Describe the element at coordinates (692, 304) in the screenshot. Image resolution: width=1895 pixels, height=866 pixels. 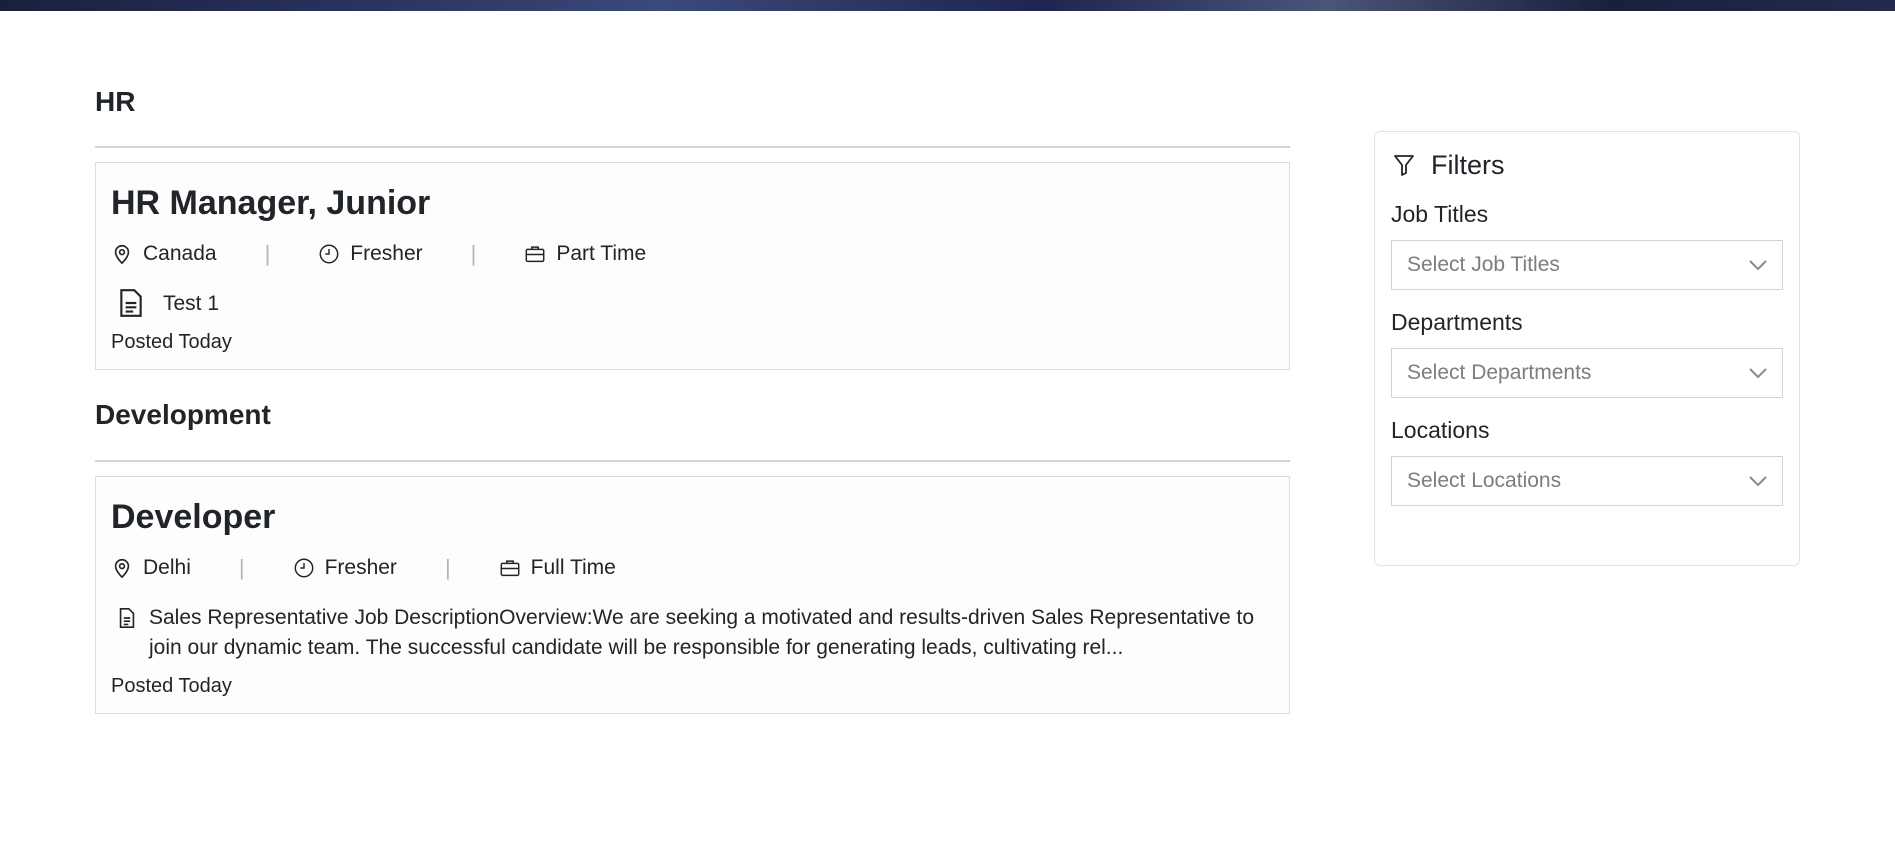
I see `job-description: Test 1` at that location.